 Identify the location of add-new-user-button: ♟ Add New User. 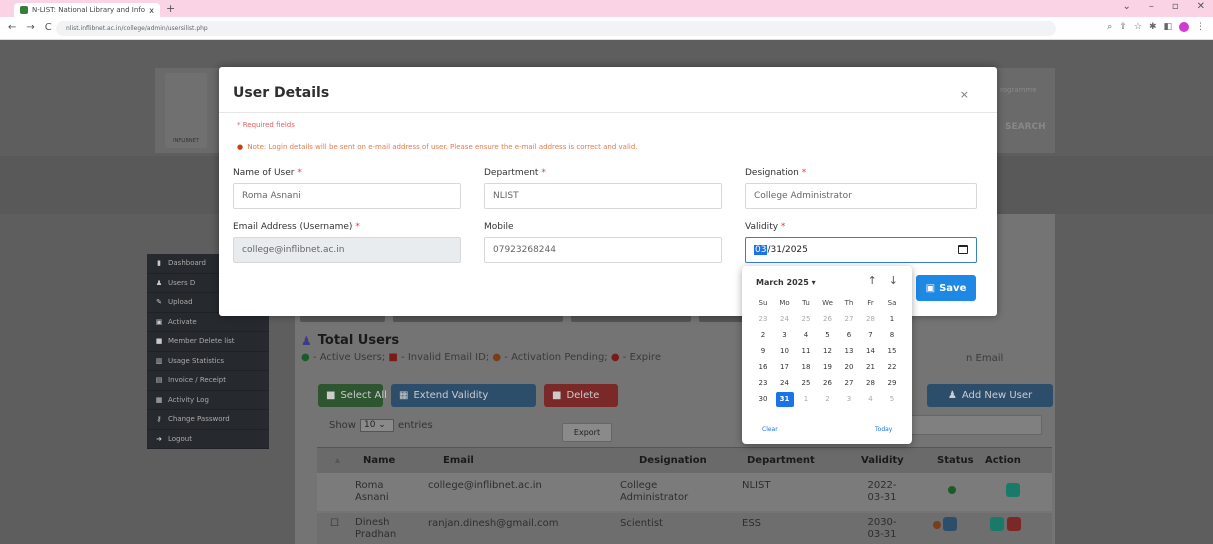
(990, 395).